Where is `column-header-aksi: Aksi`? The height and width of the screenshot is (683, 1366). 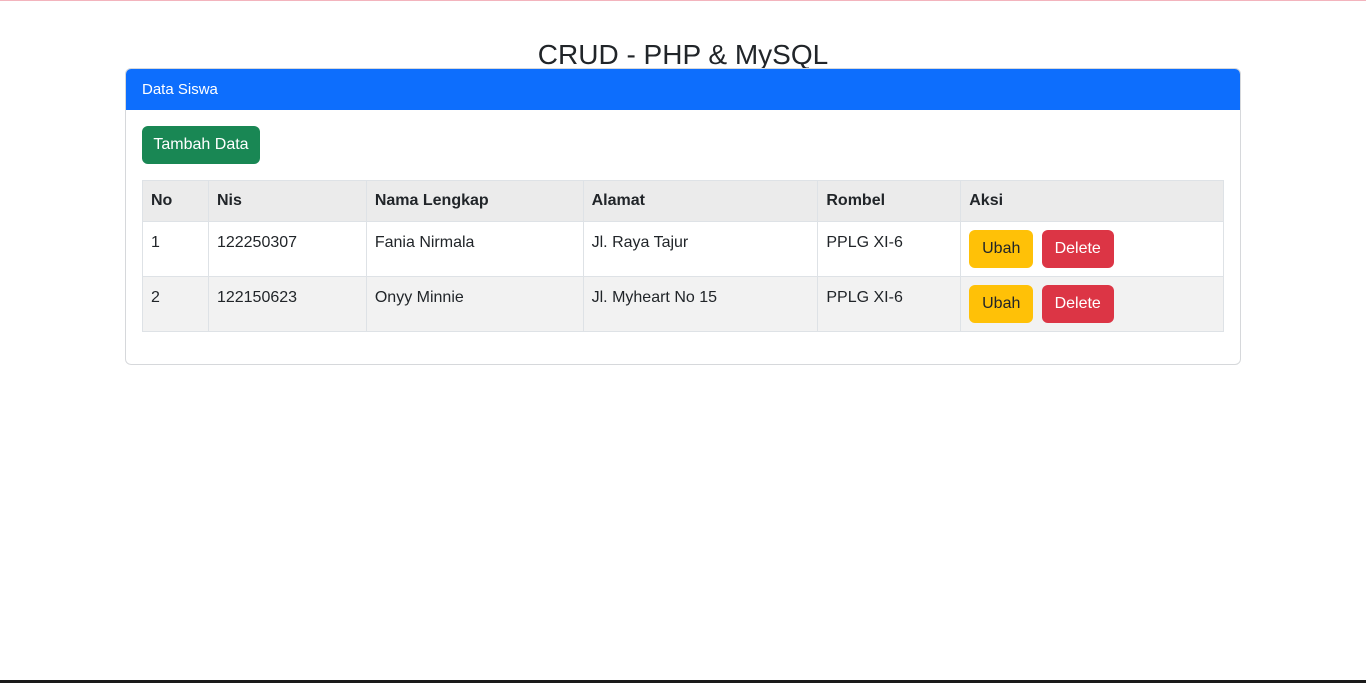
column-header-aksi: Aksi is located at coordinates (1092, 201).